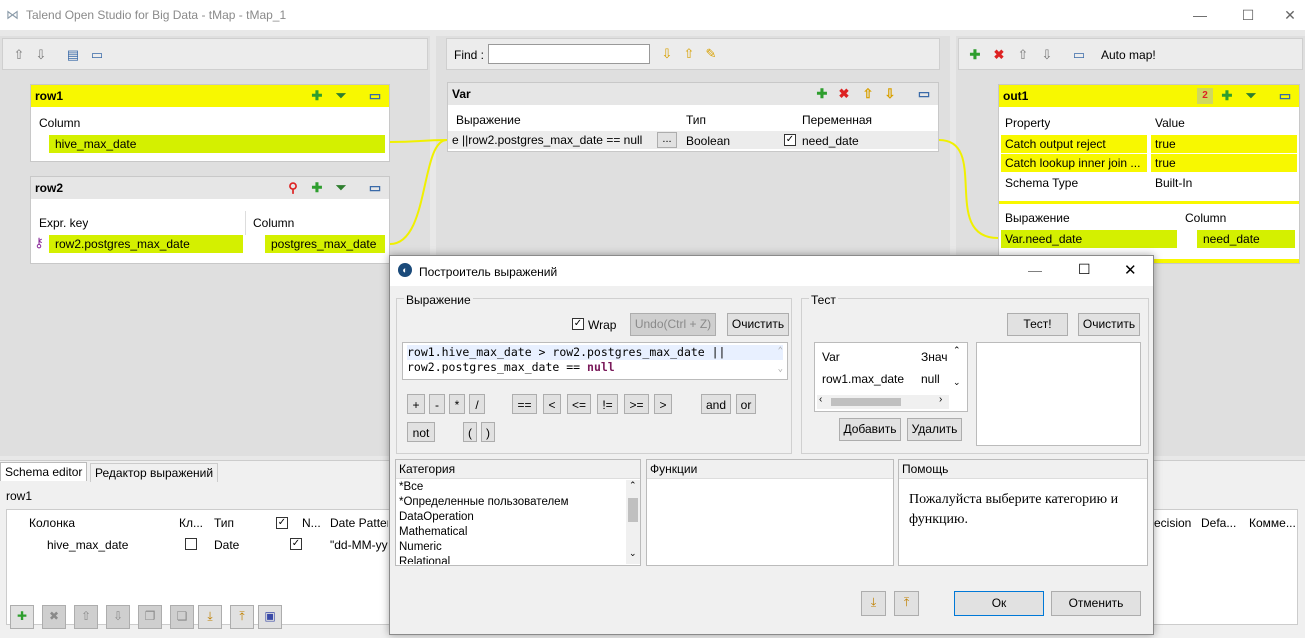 The height and width of the screenshot is (638, 1305). What do you see at coordinates (1173, 523) in the screenshot?
I see `col-header-precision: ecision` at bounding box center [1173, 523].